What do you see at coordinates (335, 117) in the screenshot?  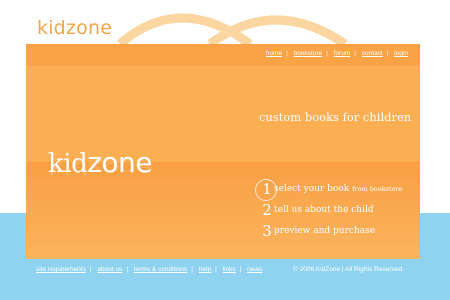 I see `tagline: custom books for children` at bounding box center [335, 117].